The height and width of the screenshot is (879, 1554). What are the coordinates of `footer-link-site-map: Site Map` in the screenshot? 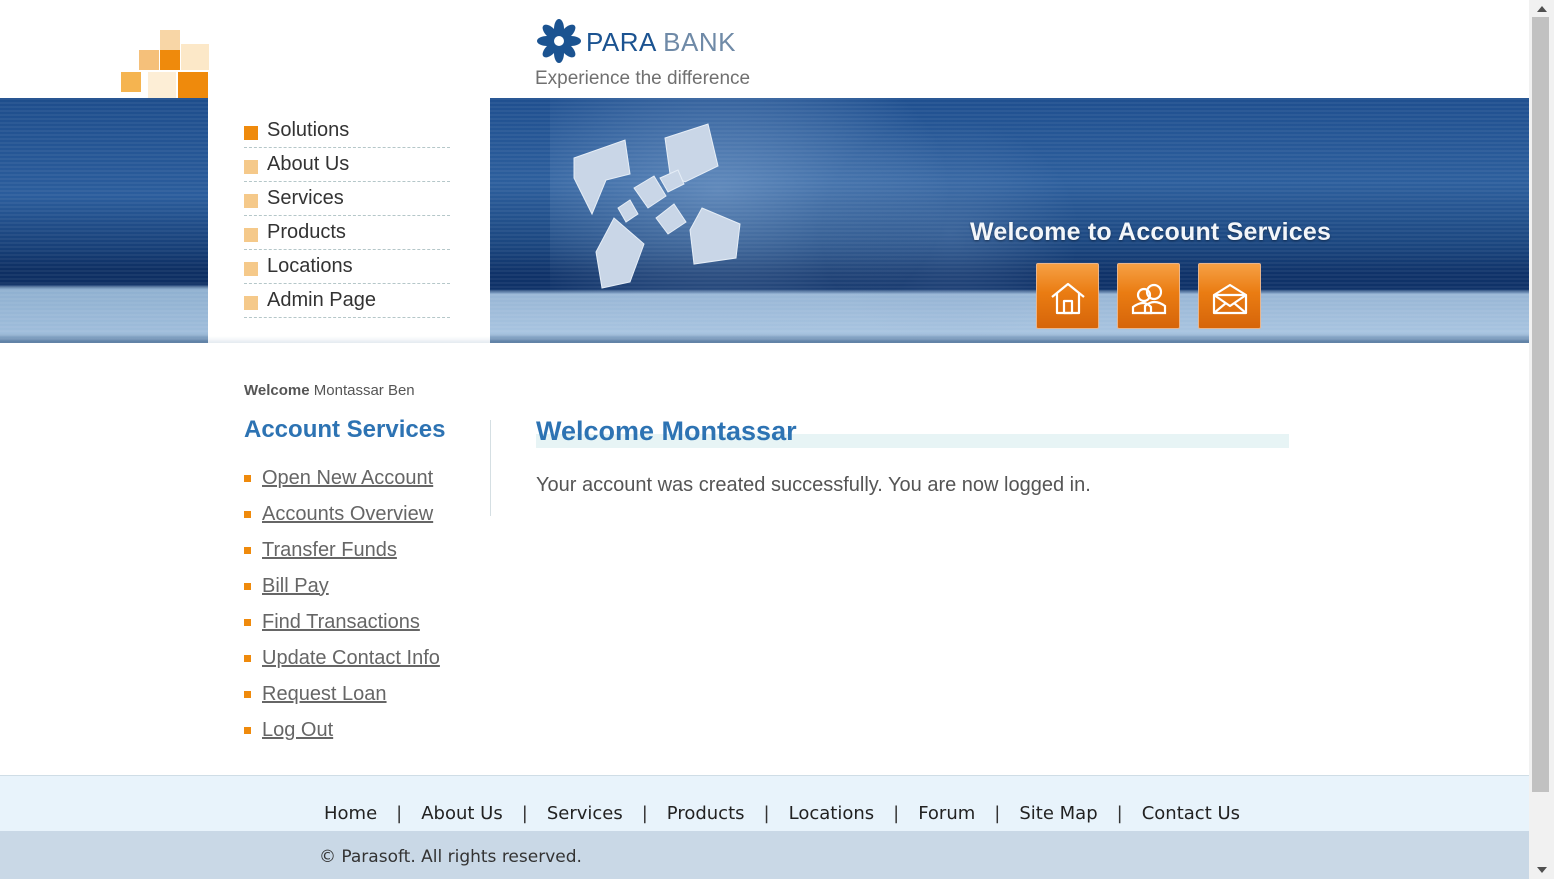 It's located at (1058, 813).